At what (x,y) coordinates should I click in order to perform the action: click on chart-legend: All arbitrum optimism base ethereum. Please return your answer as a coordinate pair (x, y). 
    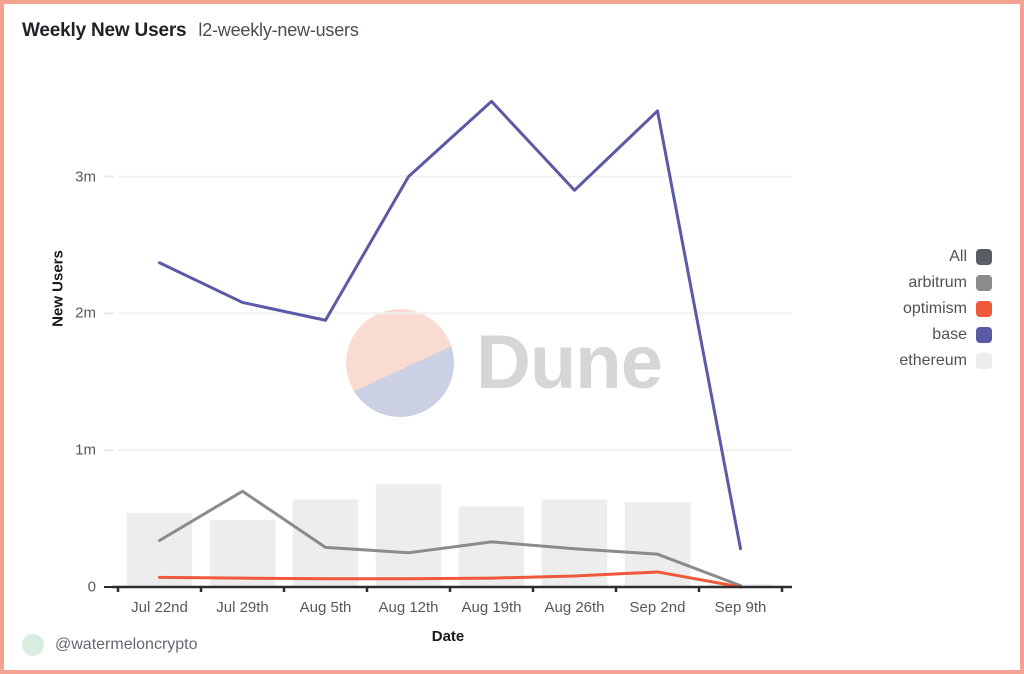
    Looking at the image, I should click on (945, 309).